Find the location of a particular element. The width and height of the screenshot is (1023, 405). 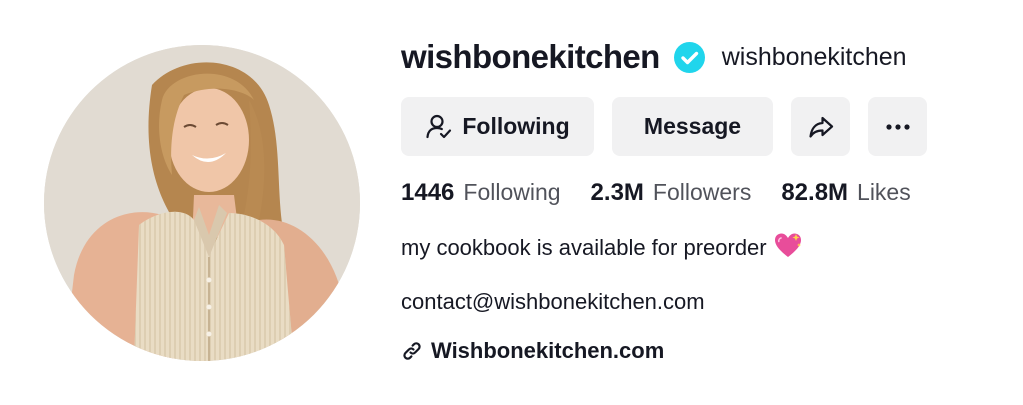

likes-count: 82.8M is located at coordinates (815, 192).